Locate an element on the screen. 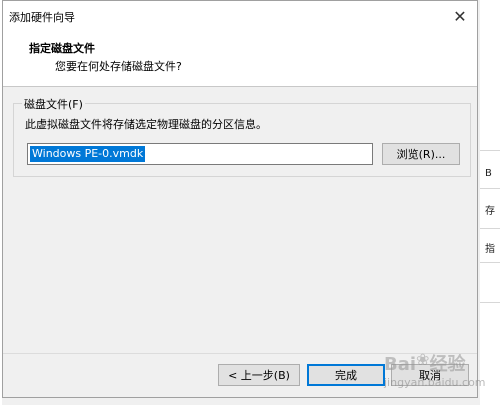 The width and height of the screenshot is (500, 405). background-text: 指 is located at coordinates (490, 249).